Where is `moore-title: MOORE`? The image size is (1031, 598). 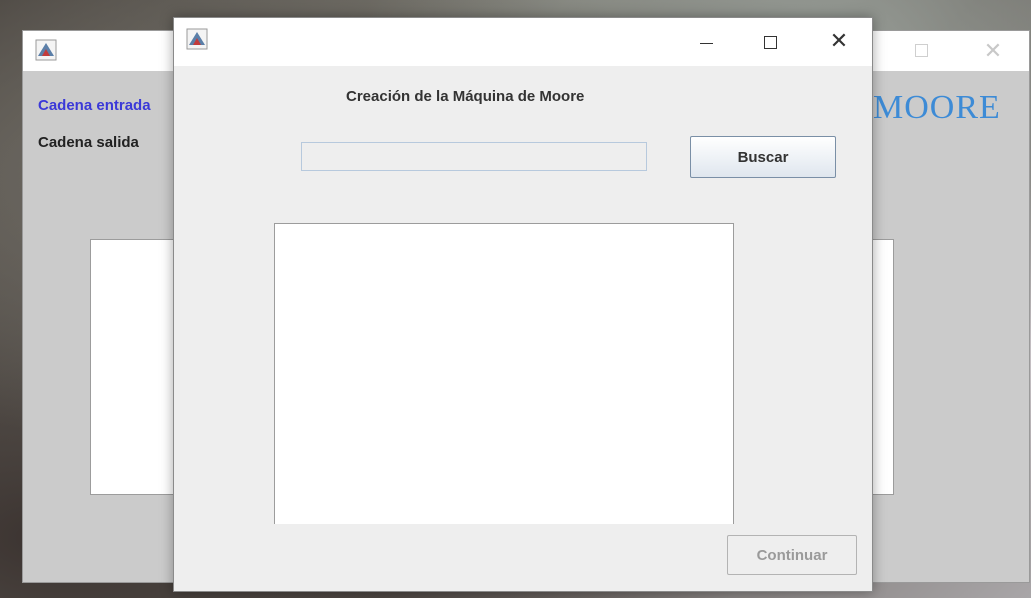
moore-title: MOORE is located at coordinates (937, 107).